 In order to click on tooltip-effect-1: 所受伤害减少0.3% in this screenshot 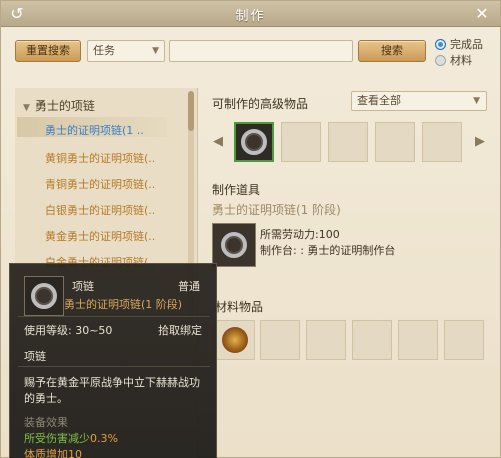, I will do `click(71, 438)`.